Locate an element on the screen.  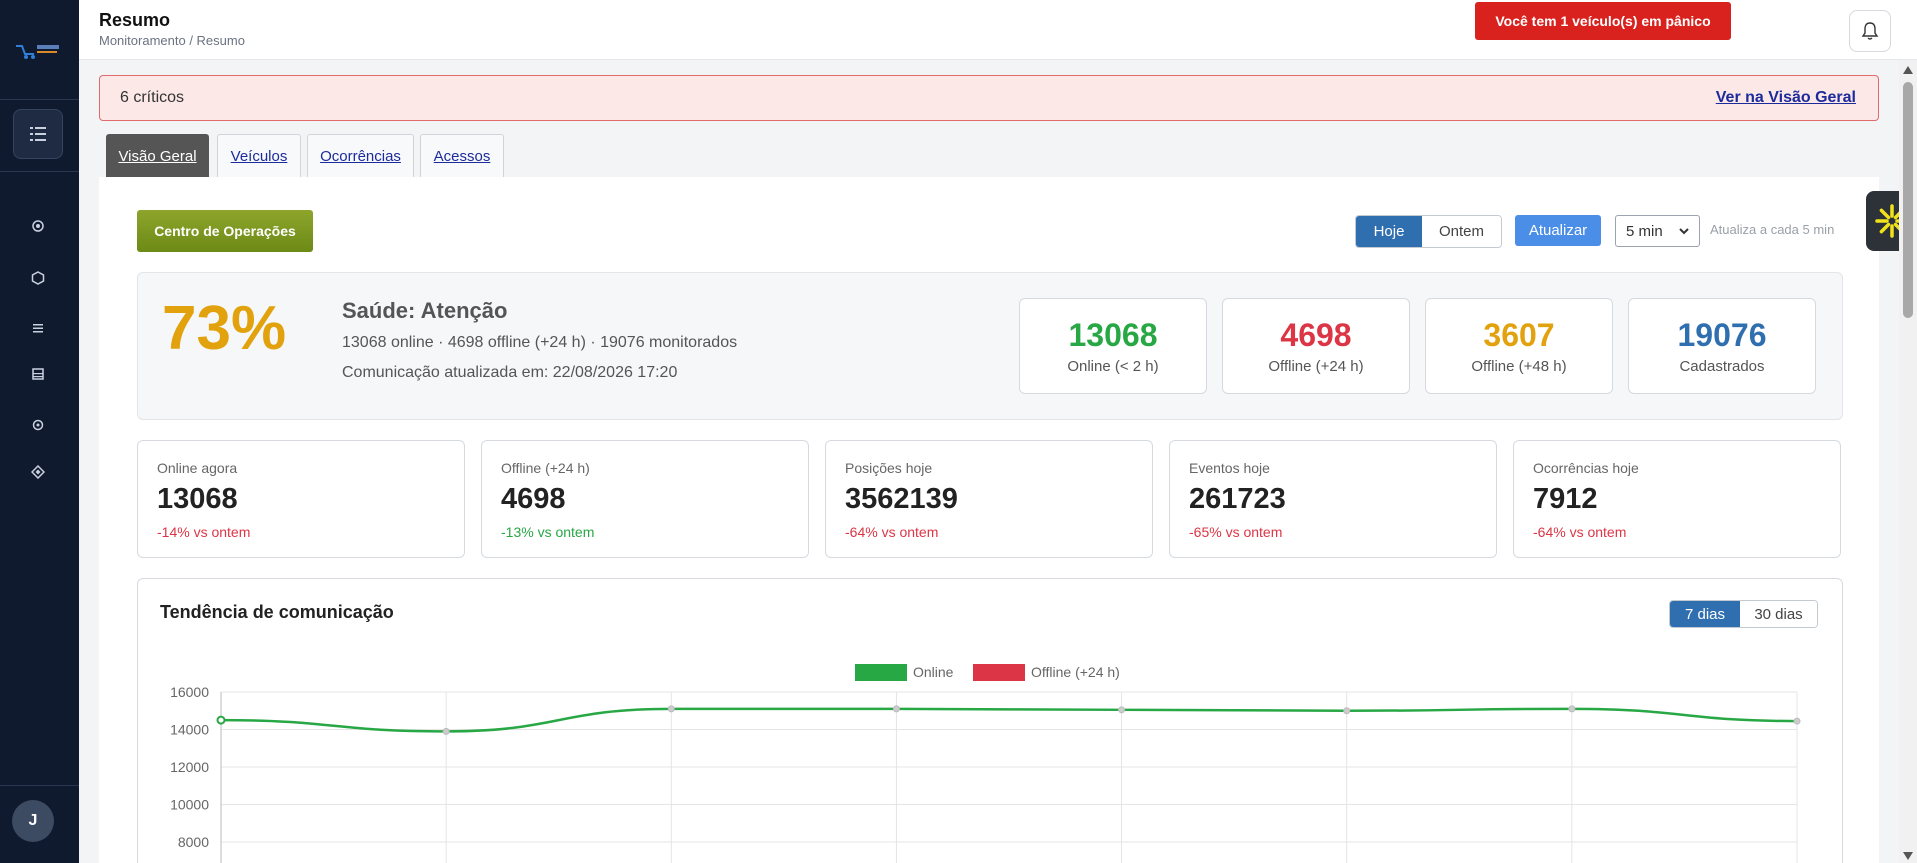
chevron-down-icon is located at coordinates (1684, 231).